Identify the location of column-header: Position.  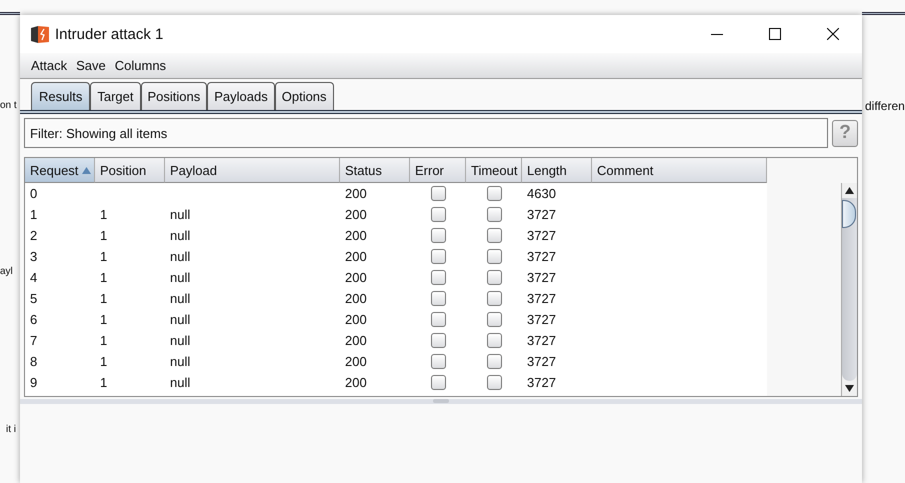
(130, 170).